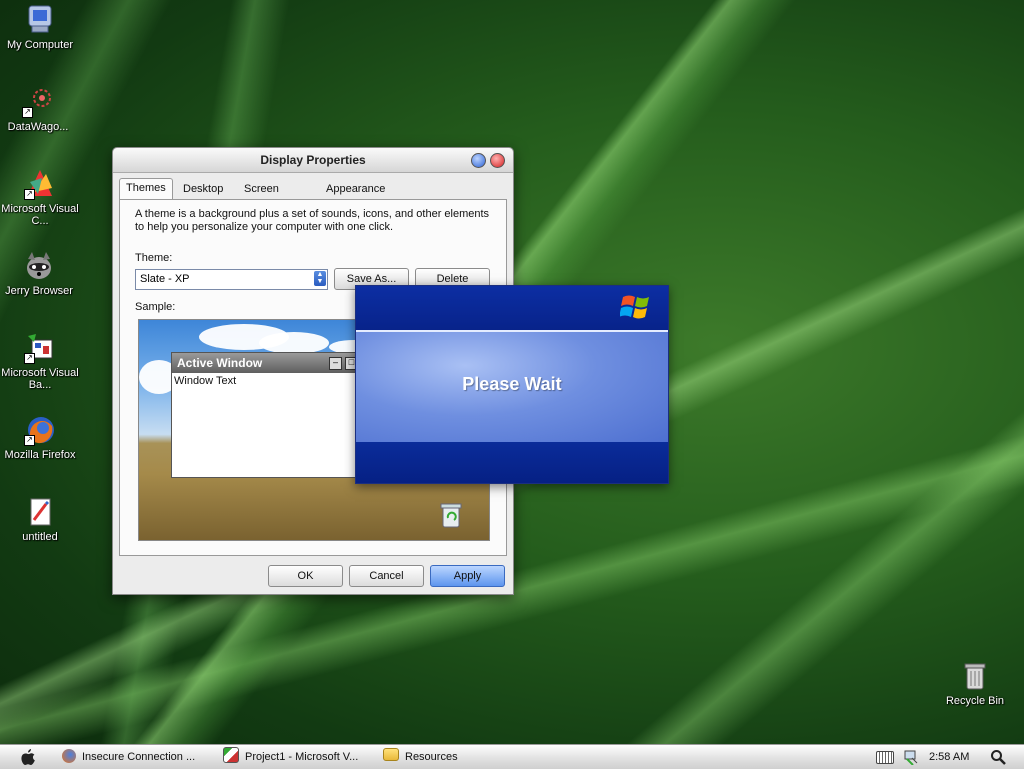  What do you see at coordinates (154, 258) in the screenshot?
I see `theme-label: Theme:` at bounding box center [154, 258].